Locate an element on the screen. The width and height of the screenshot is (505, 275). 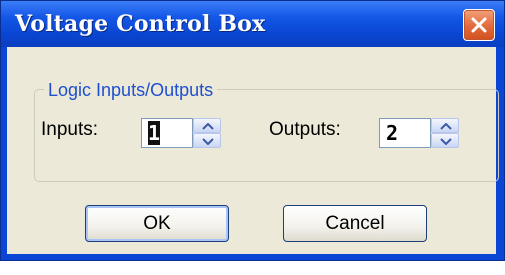
cancel-button: Cancel is located at coordinates (355, 223).